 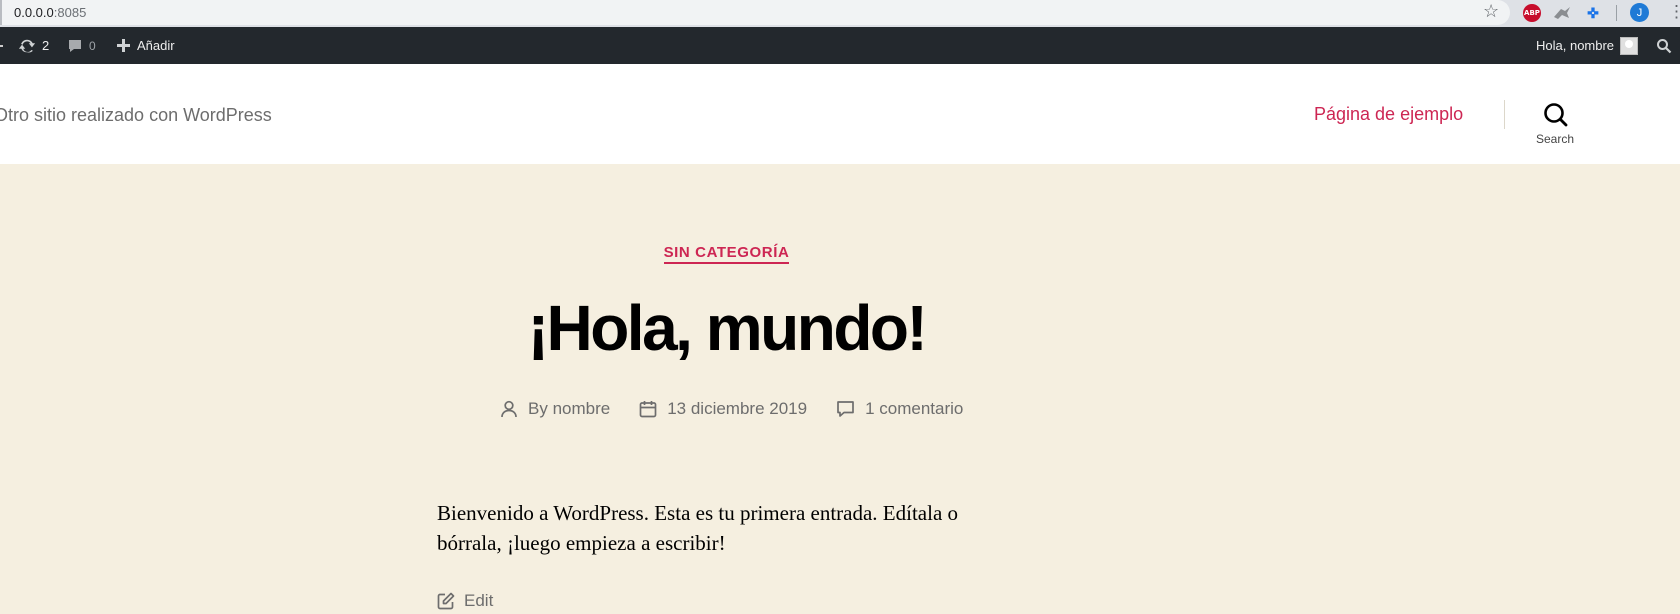 I want to click on url-text: 0.0.0.0:8085, so click(x=50, y=12).